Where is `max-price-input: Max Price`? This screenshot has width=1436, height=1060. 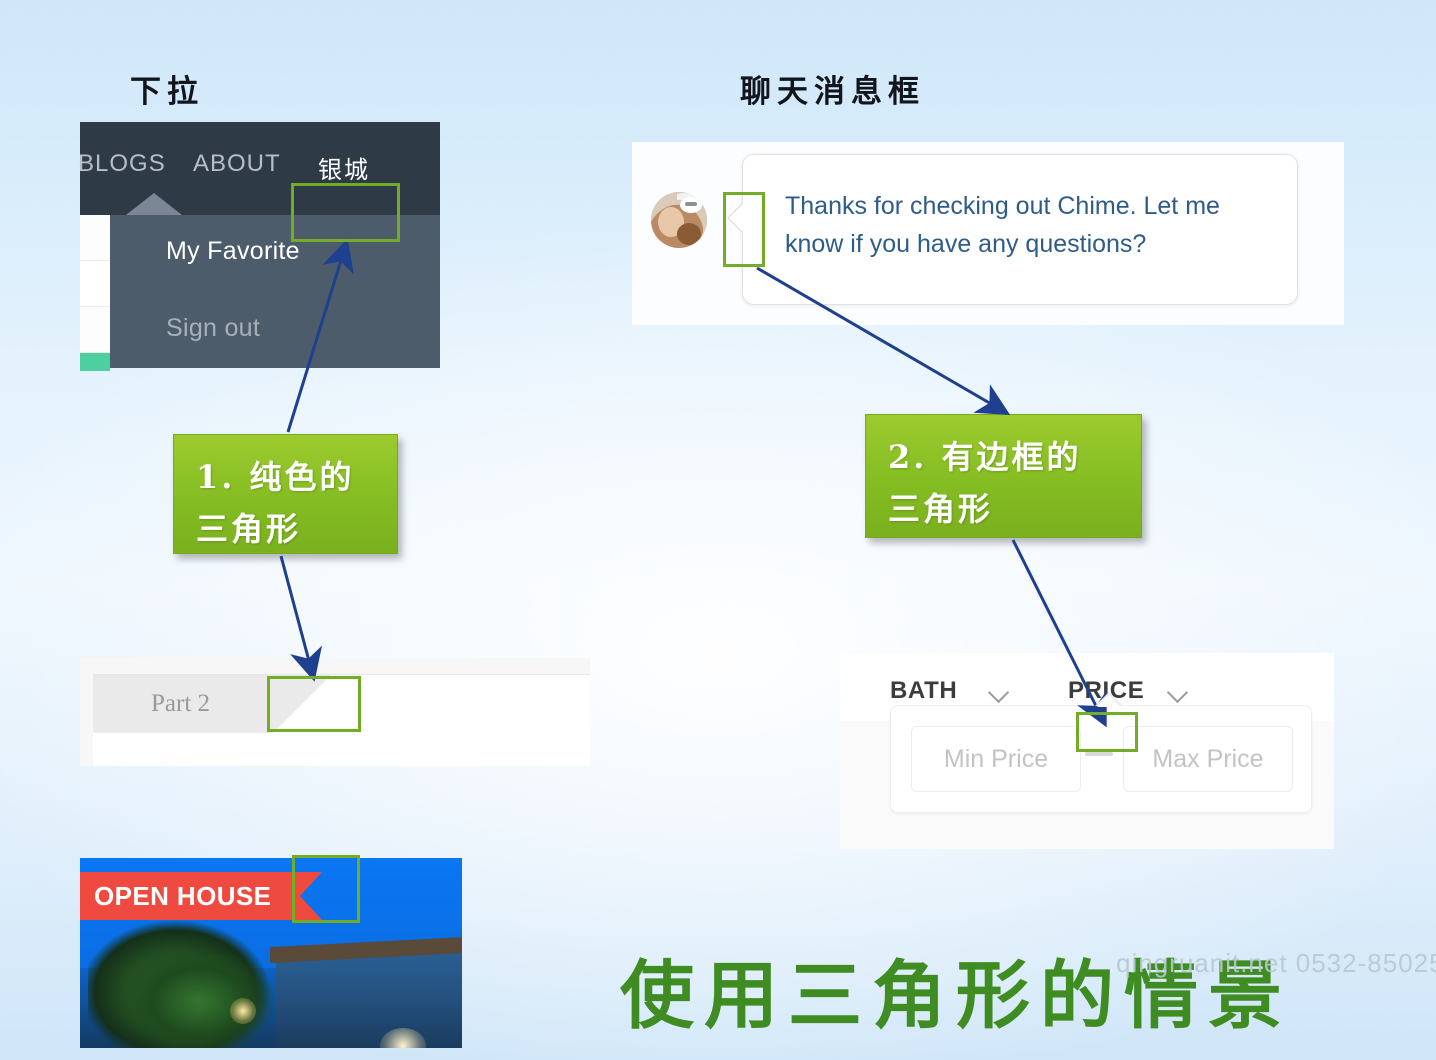
max-price-input: Max Price is located at coordinates (1208, 759).